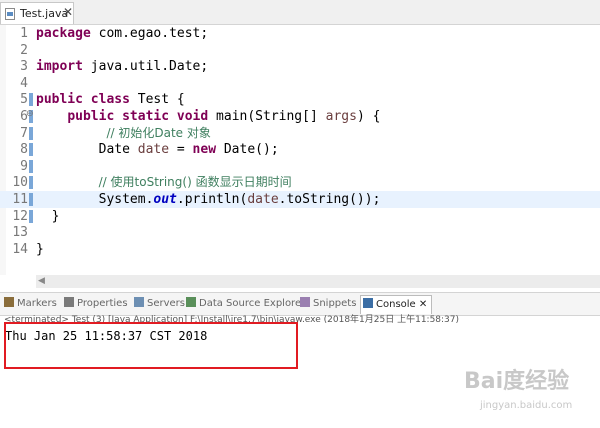 Image resolution: width=600 pixels, height=428 pixels. What do you see at coordinates (335, 303) in the screenshot?
I see `view-tab-label: Snippets` at bounding box center [335, 303].